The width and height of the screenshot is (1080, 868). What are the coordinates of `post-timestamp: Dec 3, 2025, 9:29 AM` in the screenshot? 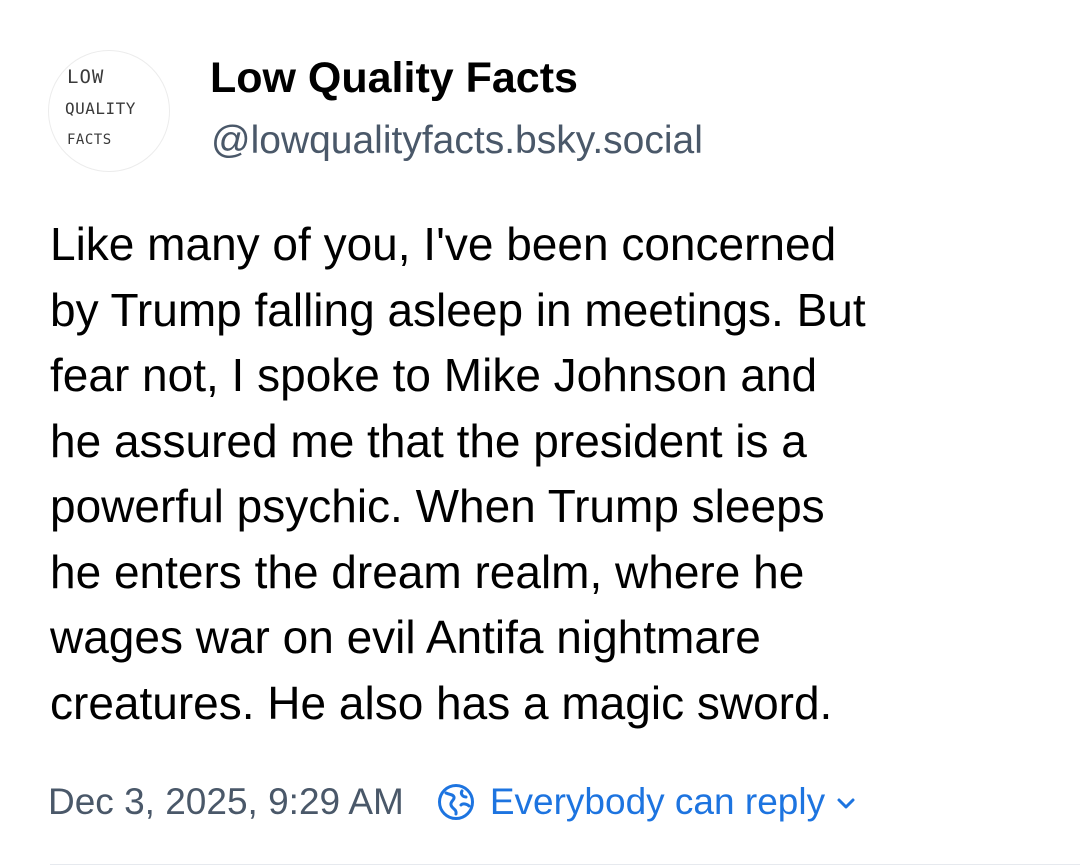 It's located at (226, 802).